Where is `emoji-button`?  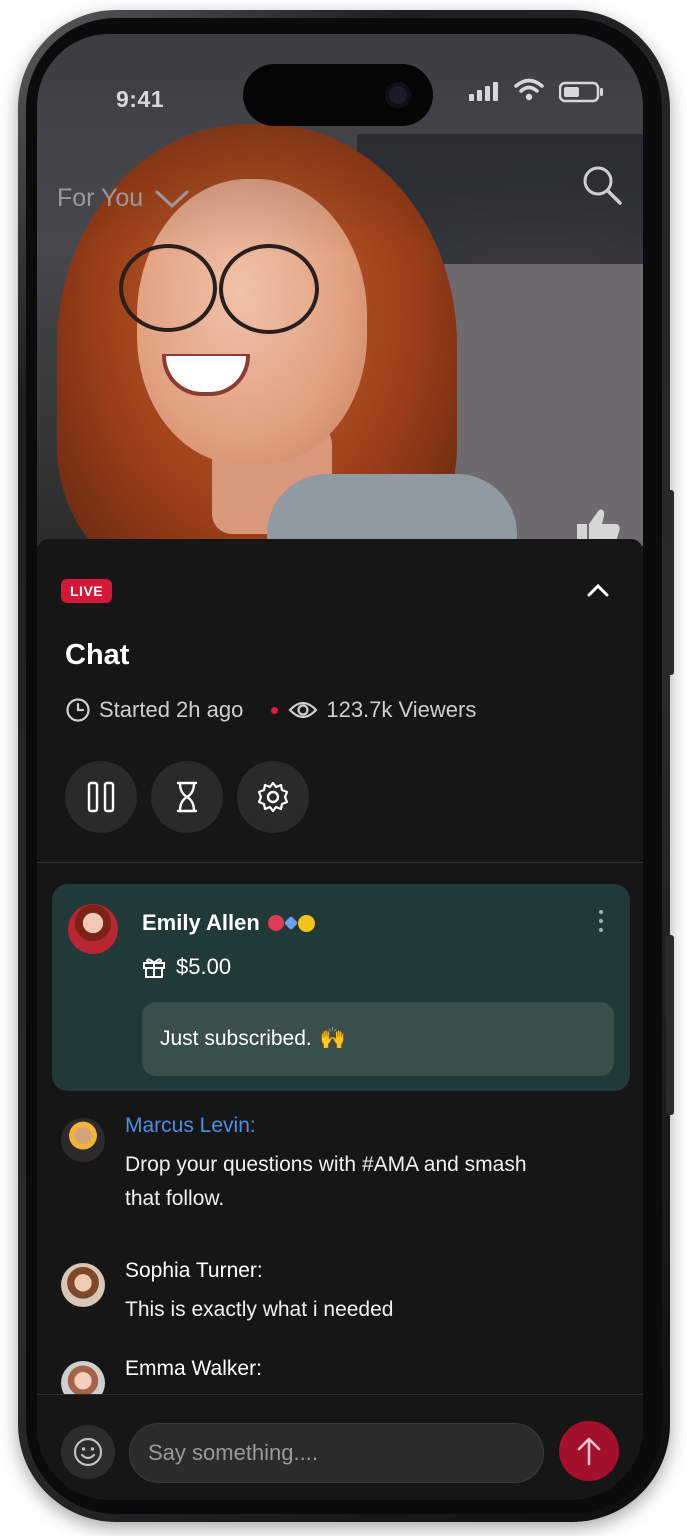
emoji-button is located at coordinates (88, 1452).